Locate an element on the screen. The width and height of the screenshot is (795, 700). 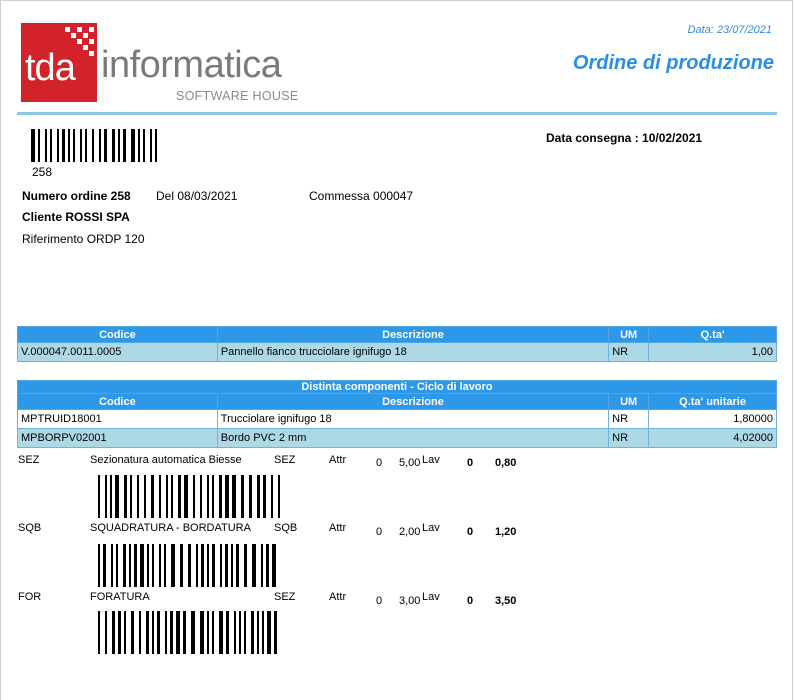
table-row: MPBORPV02001 Bordo PVC 2 mm NR 4,02000 is located at coordinates (397, 438).